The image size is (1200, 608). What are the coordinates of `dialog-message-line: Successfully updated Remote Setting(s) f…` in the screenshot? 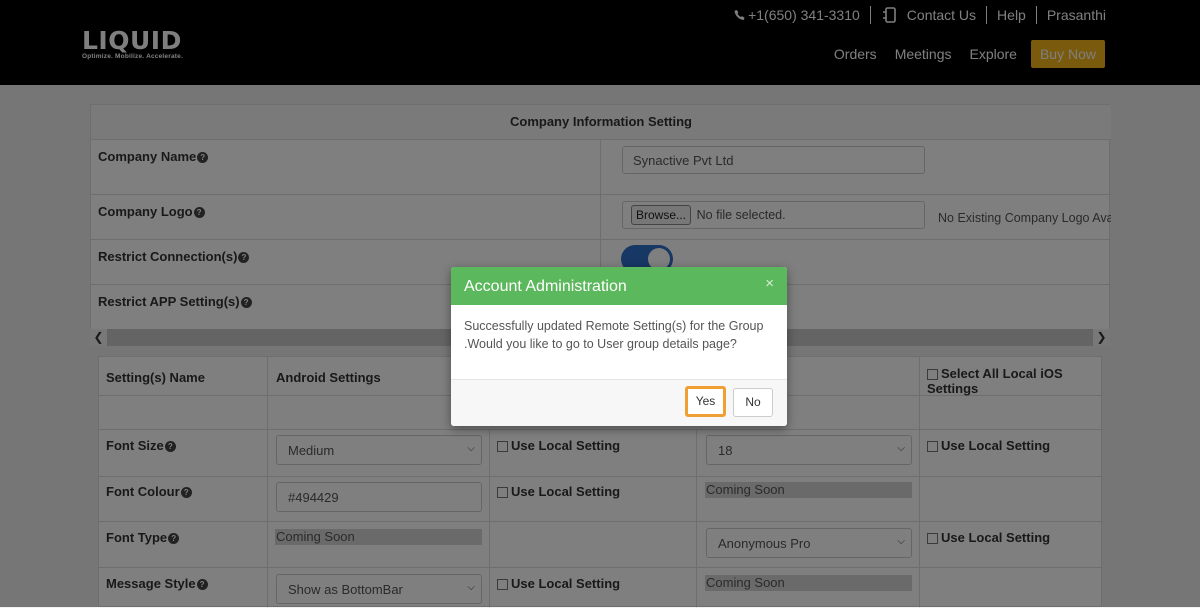 It's located at (614, 326).